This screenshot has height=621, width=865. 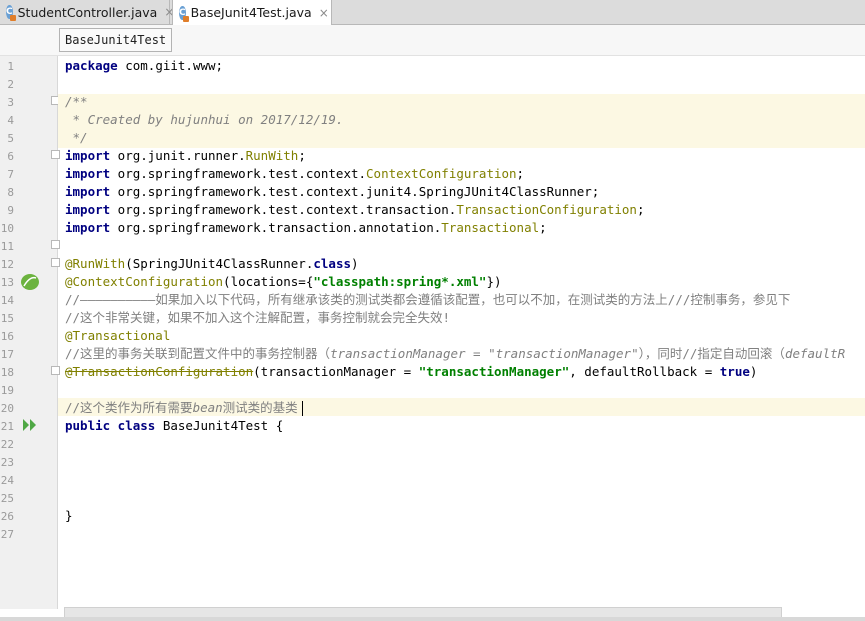 I want to click on comment-code: defaultR, so click(x=815, y=353).